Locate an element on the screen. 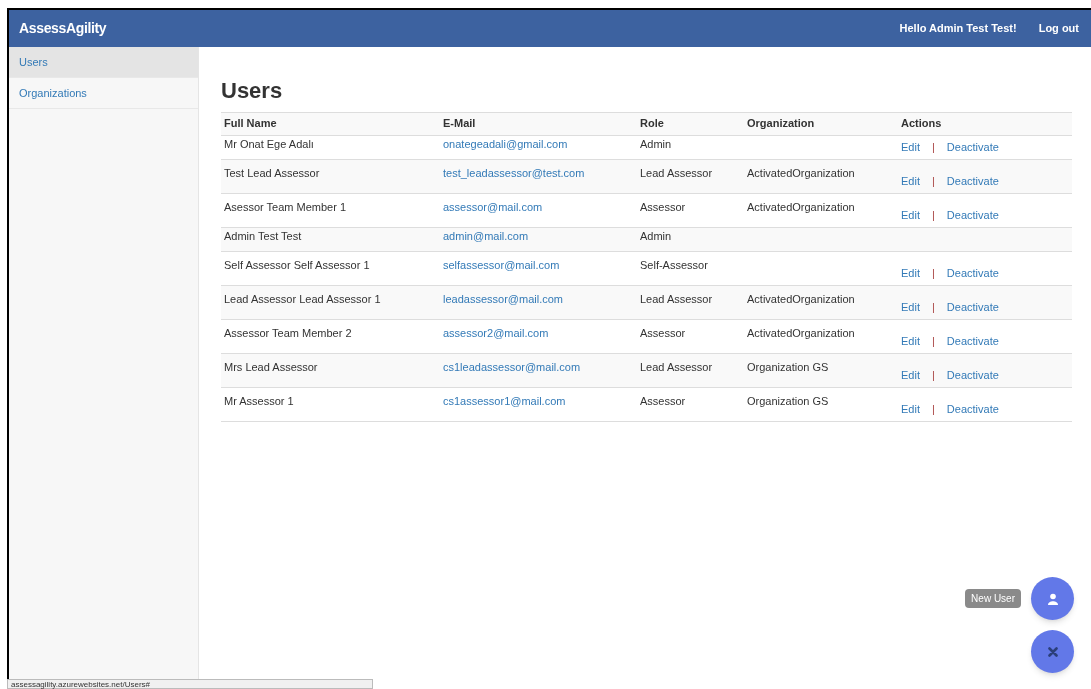  user-icon is located at coordinates (1052, 598).